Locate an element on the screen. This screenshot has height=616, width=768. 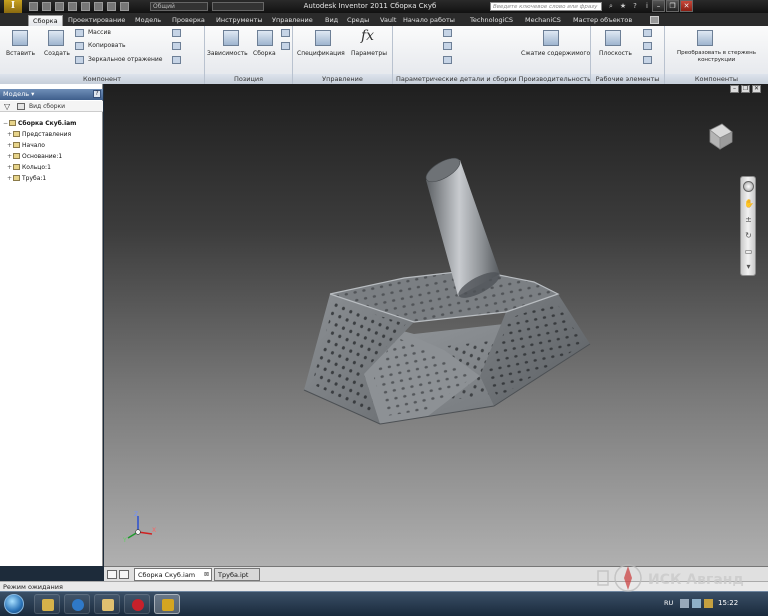
taskbar-opera is located at coordinates (137, 604).